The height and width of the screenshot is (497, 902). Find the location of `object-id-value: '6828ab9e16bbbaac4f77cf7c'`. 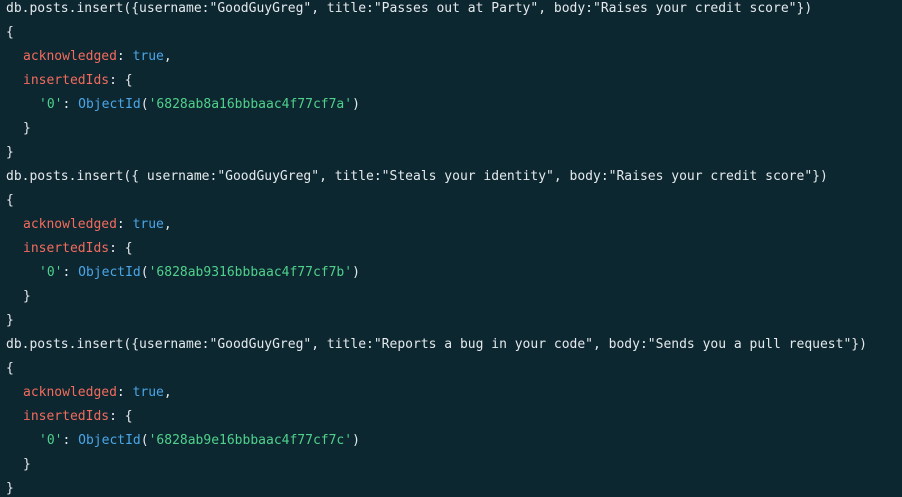

object-id-value: '6828ab9e16bbbaac4f77cf7c' is located at coordinates (250, 440).